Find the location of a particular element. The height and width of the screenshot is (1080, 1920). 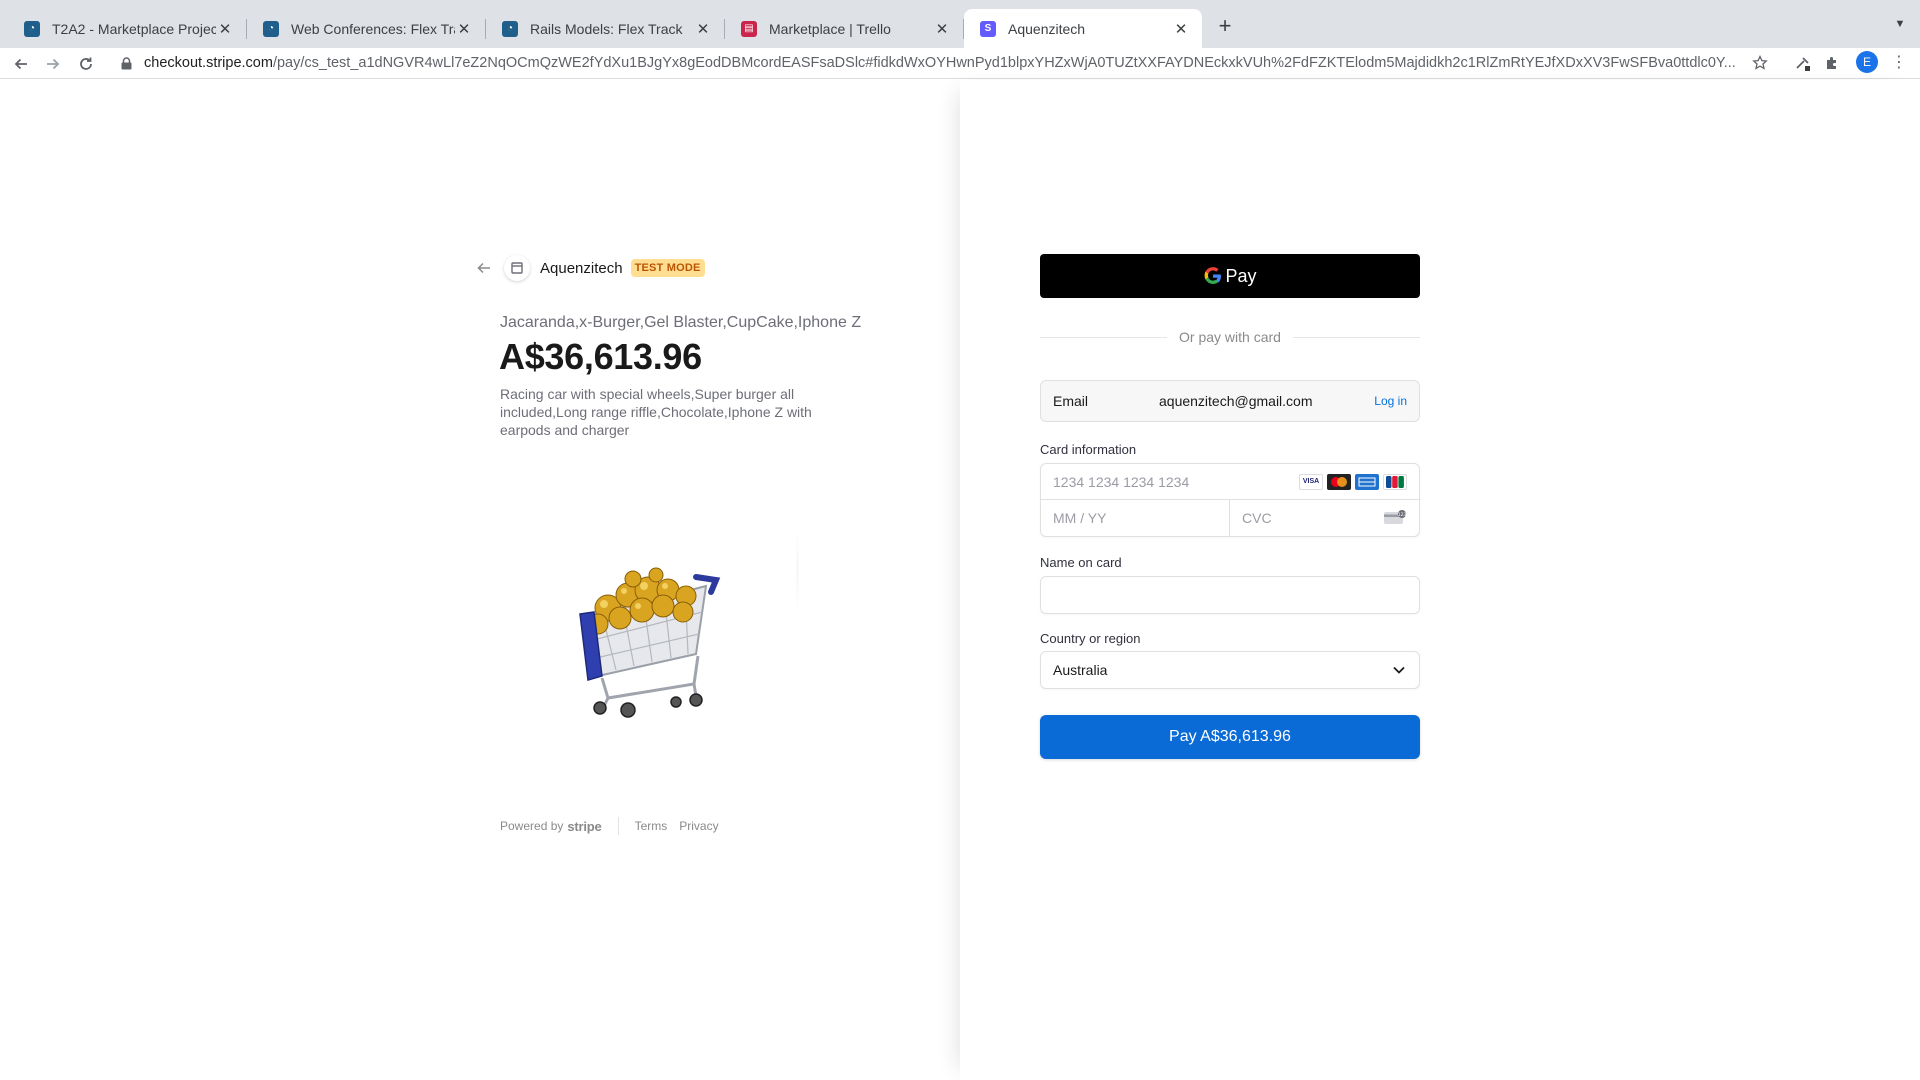

total-amount: A$36,613.96 is located at coordinates (600, 356).